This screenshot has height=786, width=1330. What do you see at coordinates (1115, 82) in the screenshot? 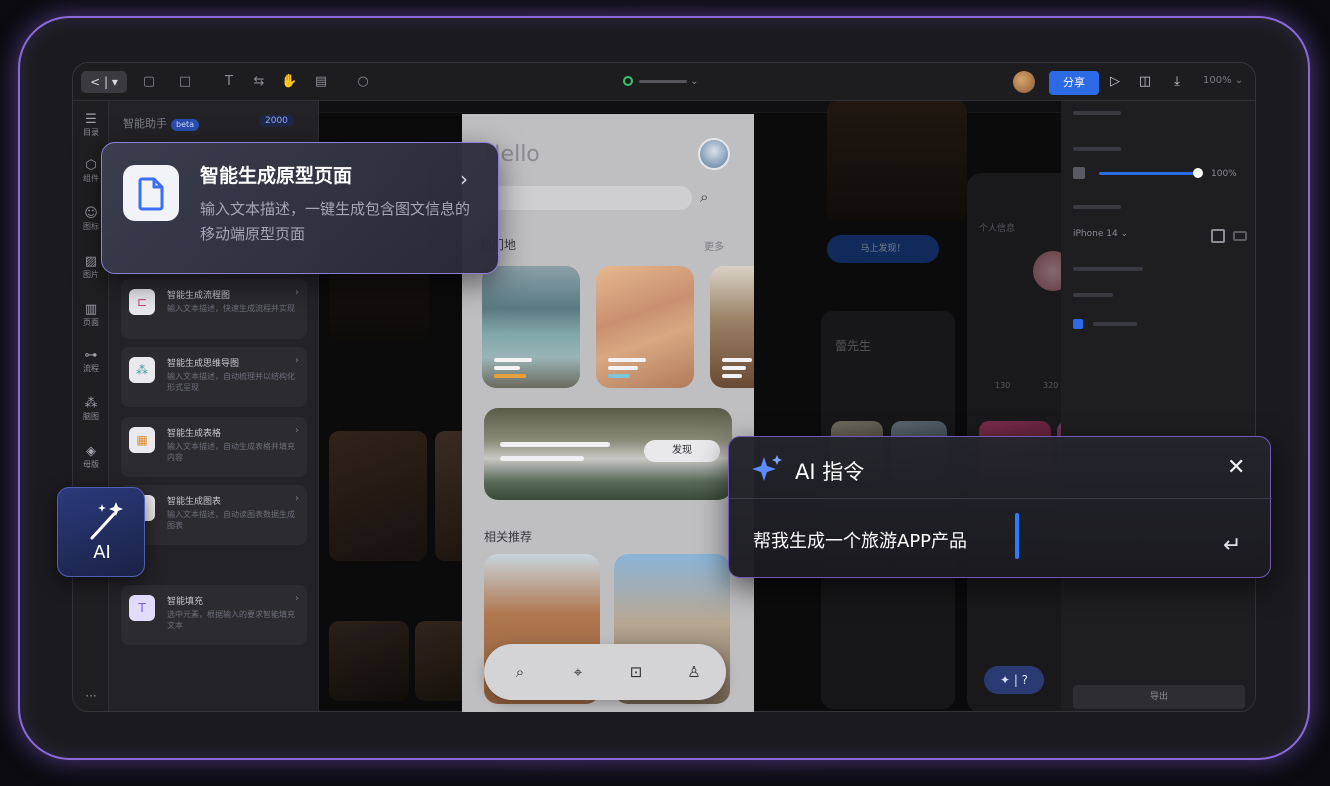
I see `play-icon: ▷` at bounding box center [1115, 82].